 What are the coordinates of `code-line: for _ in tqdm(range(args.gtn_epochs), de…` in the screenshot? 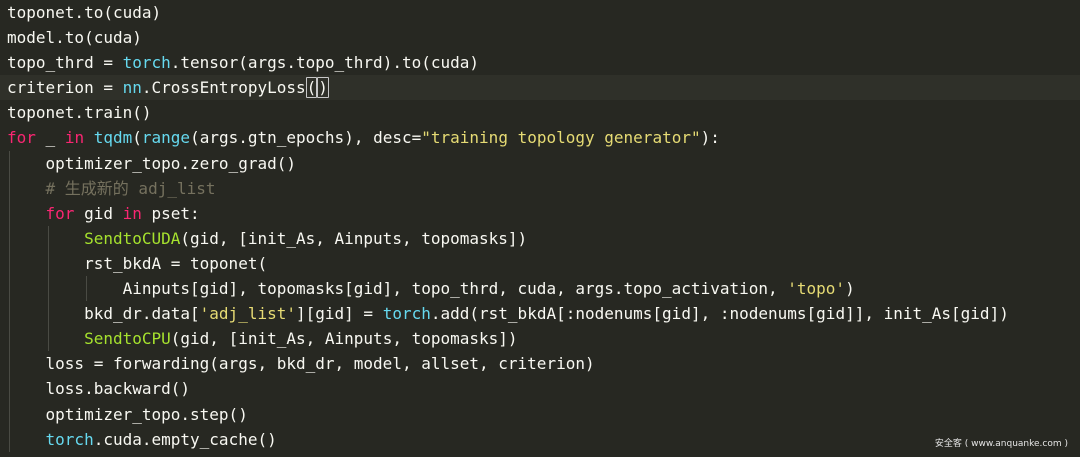 It's located at (543, 137).